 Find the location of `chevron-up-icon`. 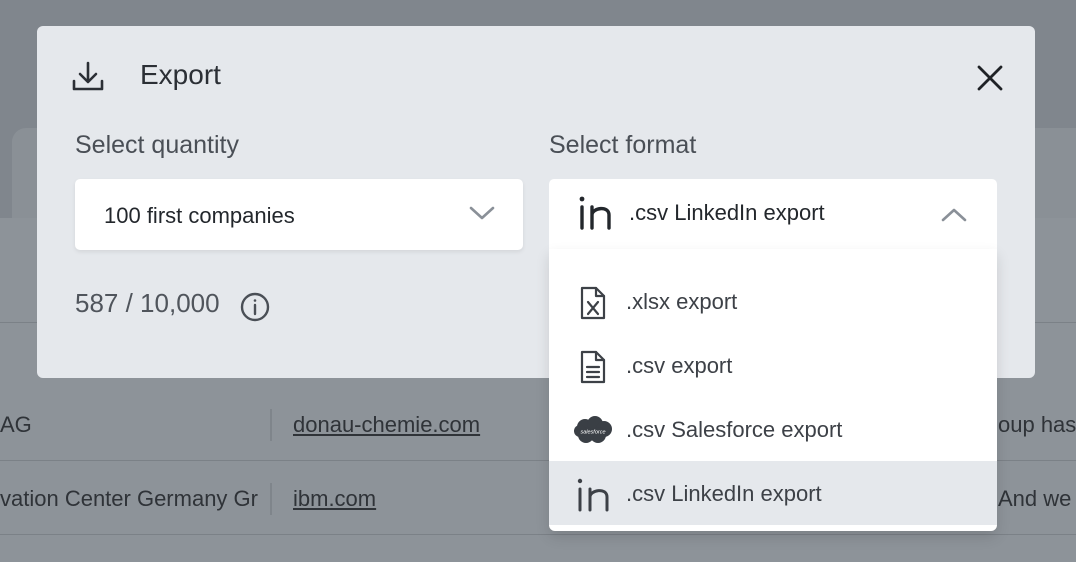

chevron-up-icon is located at coordinates (954, 215).